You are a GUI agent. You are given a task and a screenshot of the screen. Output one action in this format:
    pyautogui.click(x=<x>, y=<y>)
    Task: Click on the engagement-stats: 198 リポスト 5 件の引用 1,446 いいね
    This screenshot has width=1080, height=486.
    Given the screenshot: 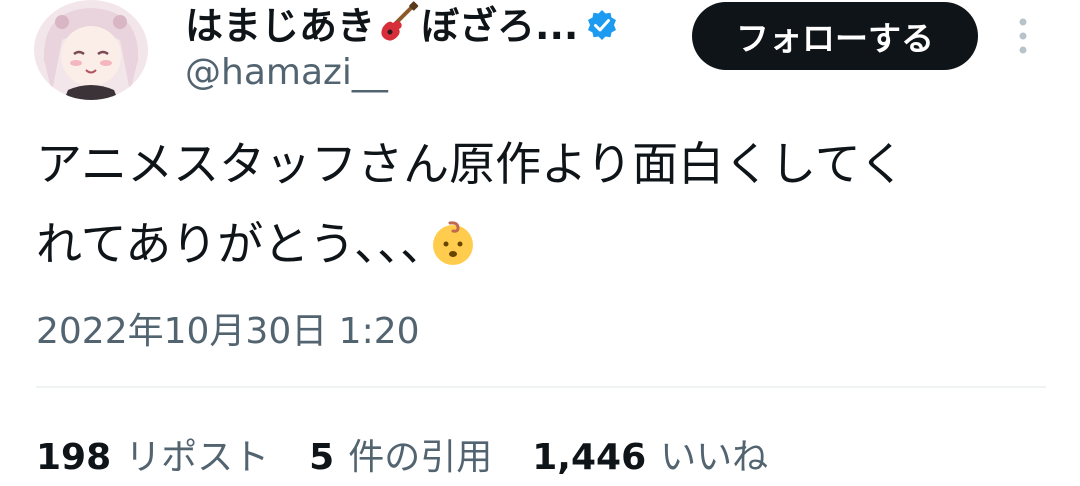 What is the action you would take?
    pyautogui.click(x=422, y=454)
    